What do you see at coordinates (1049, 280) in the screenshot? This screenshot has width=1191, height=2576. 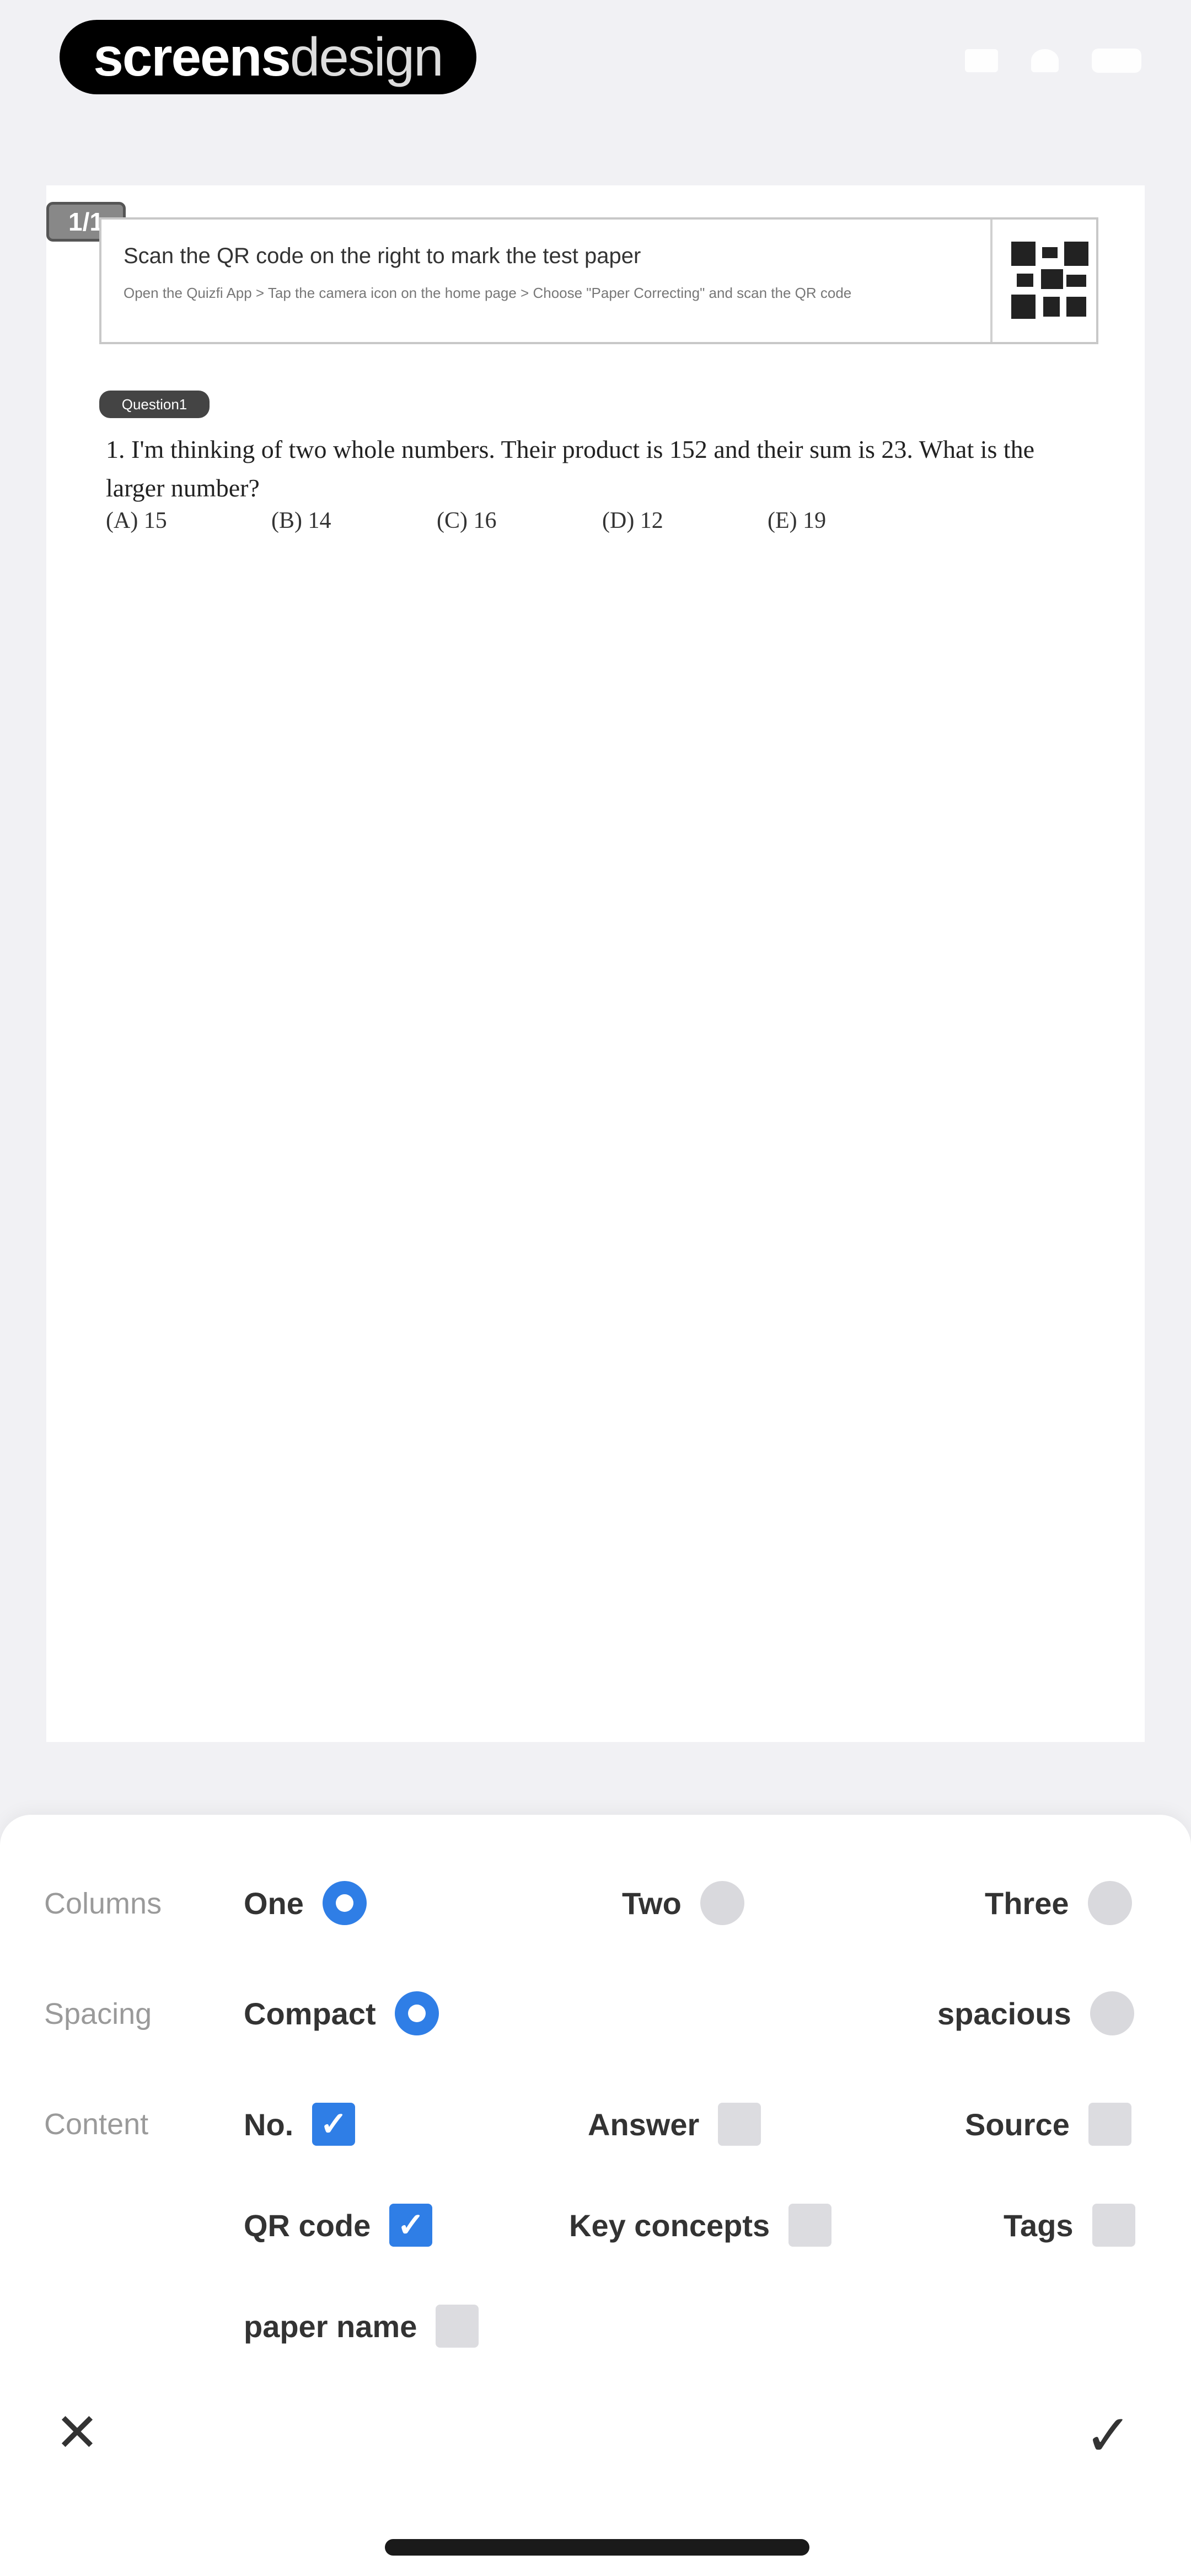 I see `qr-code-icon` at bounding box center [1049, 280].